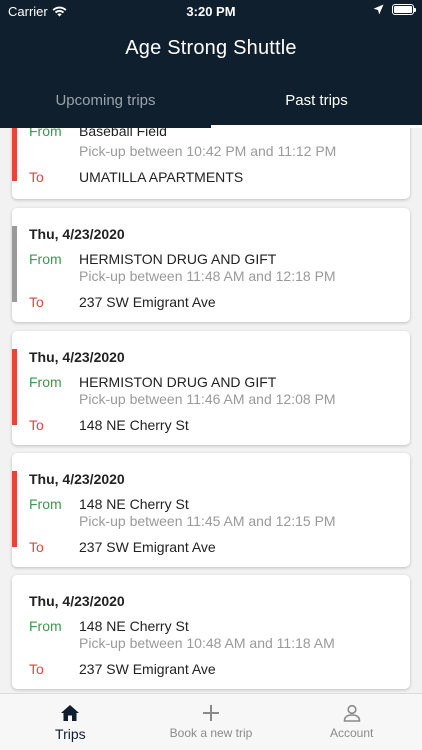 This screenshot has height=750, width=422. What do you see at coordinates (70, 713) in the screenshot?
I see `home-icon` at bounding box center [70, 713].